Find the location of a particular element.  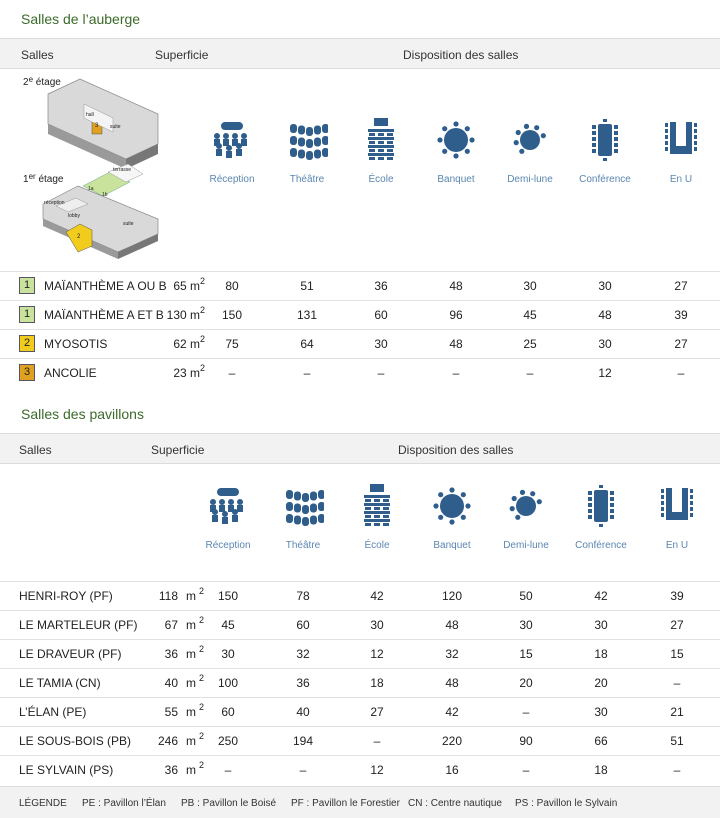

table-row: 1 MAÏANTHÈME A ET B 130 m 2 150 131 60 96 45 48 39 is located at coordinates (360, 314).